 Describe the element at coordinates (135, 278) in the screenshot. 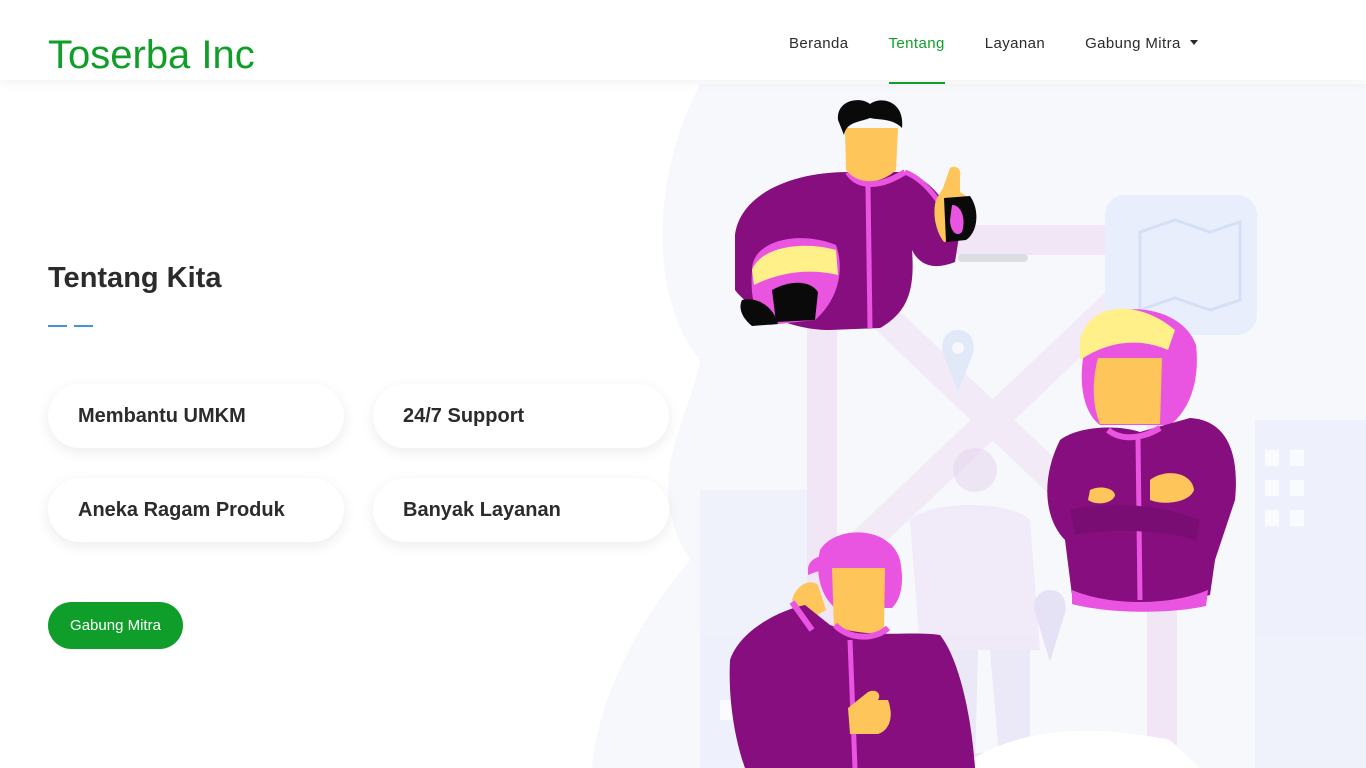

I see `section-title: Tentang Kita` at that location.